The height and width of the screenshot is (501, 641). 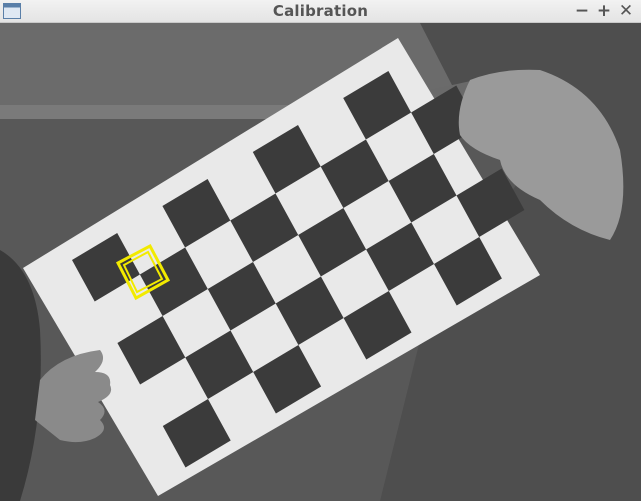 I want to click on window-controls: − + ✕, so click(x=604, y=11).